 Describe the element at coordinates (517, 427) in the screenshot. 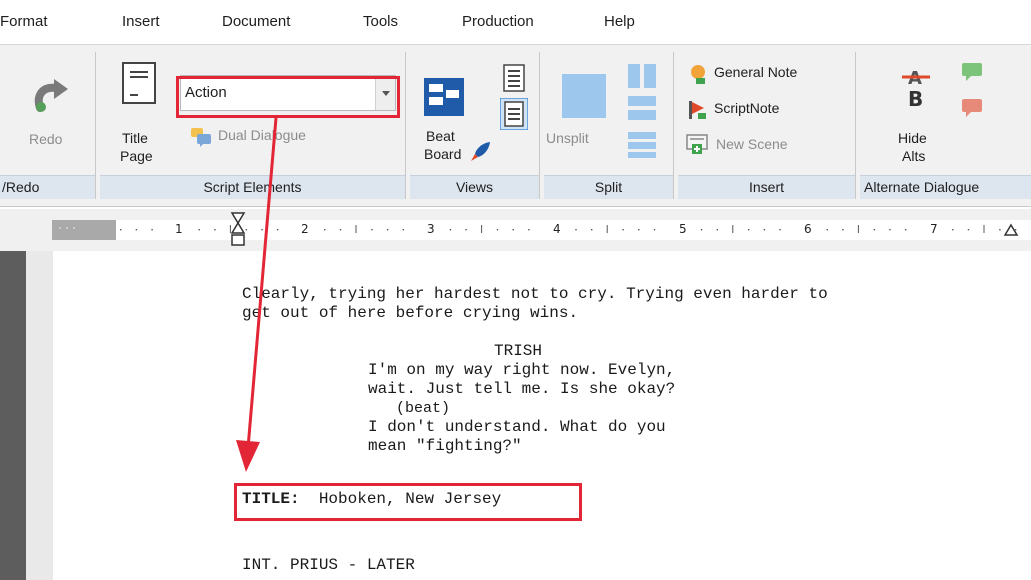

I see `dialogue-line-3: I don't understand. What do you` at that location.